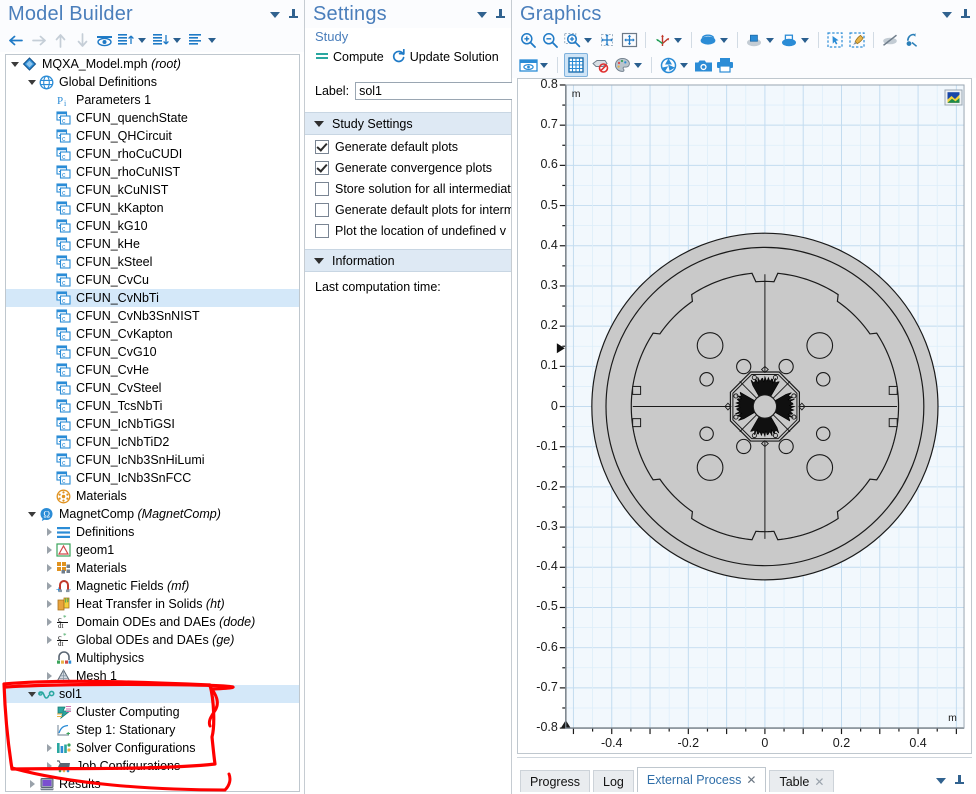 The height and width of the screenshot is (794, 976). What do you see at coordinates (408, 208) in the screenshot?
I see `checkbox-row: Generate default plots for interm` at bounding box center [408, 208].